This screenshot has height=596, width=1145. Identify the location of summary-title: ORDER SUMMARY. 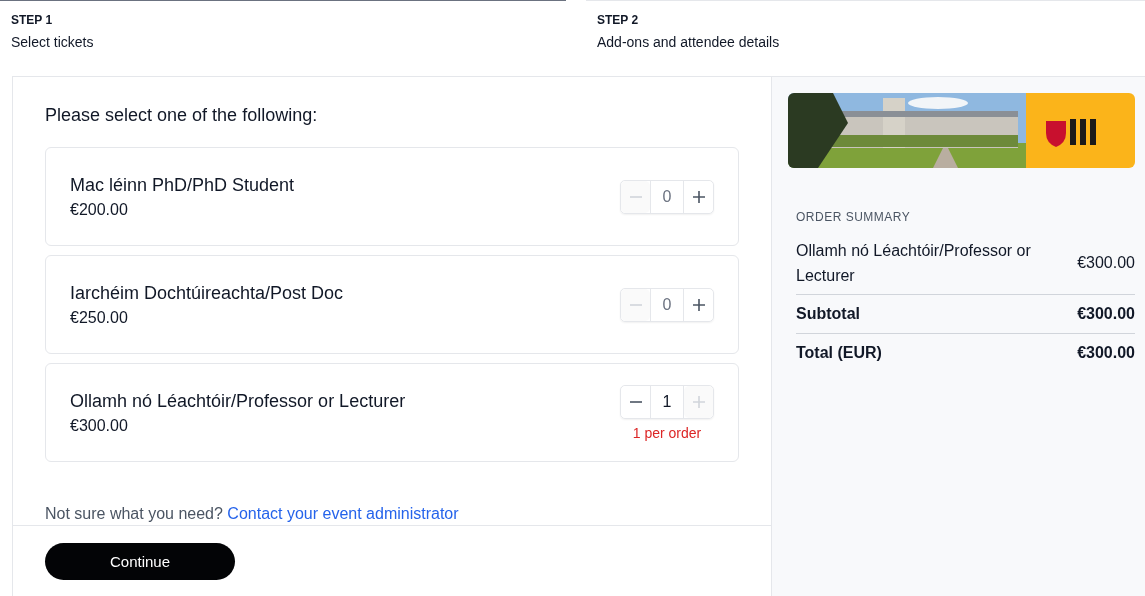
(854, 217).